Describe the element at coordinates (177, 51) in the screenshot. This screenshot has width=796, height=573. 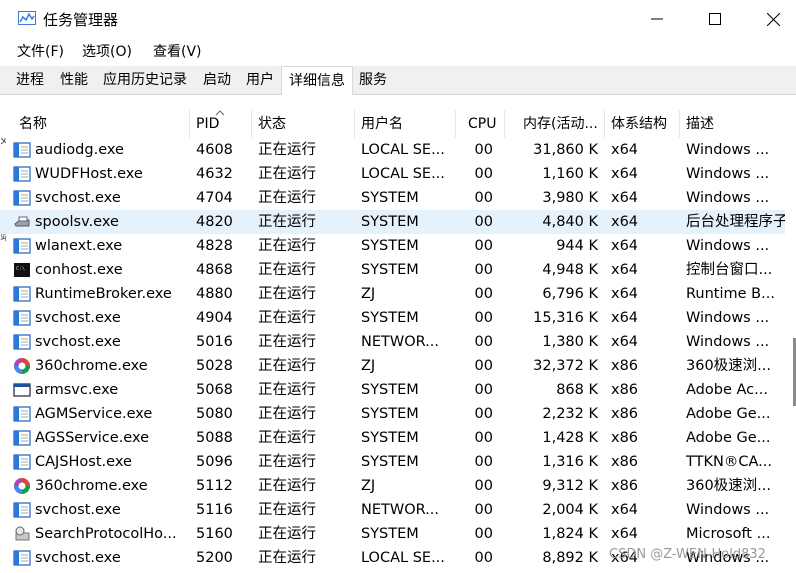
I see `menu-view: 查看(V)` at that location.